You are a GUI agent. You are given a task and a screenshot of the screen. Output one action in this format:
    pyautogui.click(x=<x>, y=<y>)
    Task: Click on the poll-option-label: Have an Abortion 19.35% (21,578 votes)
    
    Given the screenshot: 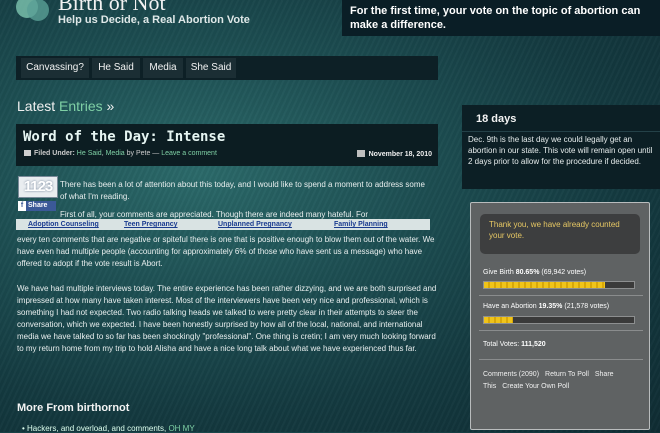 What is the action you would take?
    pyautogui.click(x=546, y=306)
    